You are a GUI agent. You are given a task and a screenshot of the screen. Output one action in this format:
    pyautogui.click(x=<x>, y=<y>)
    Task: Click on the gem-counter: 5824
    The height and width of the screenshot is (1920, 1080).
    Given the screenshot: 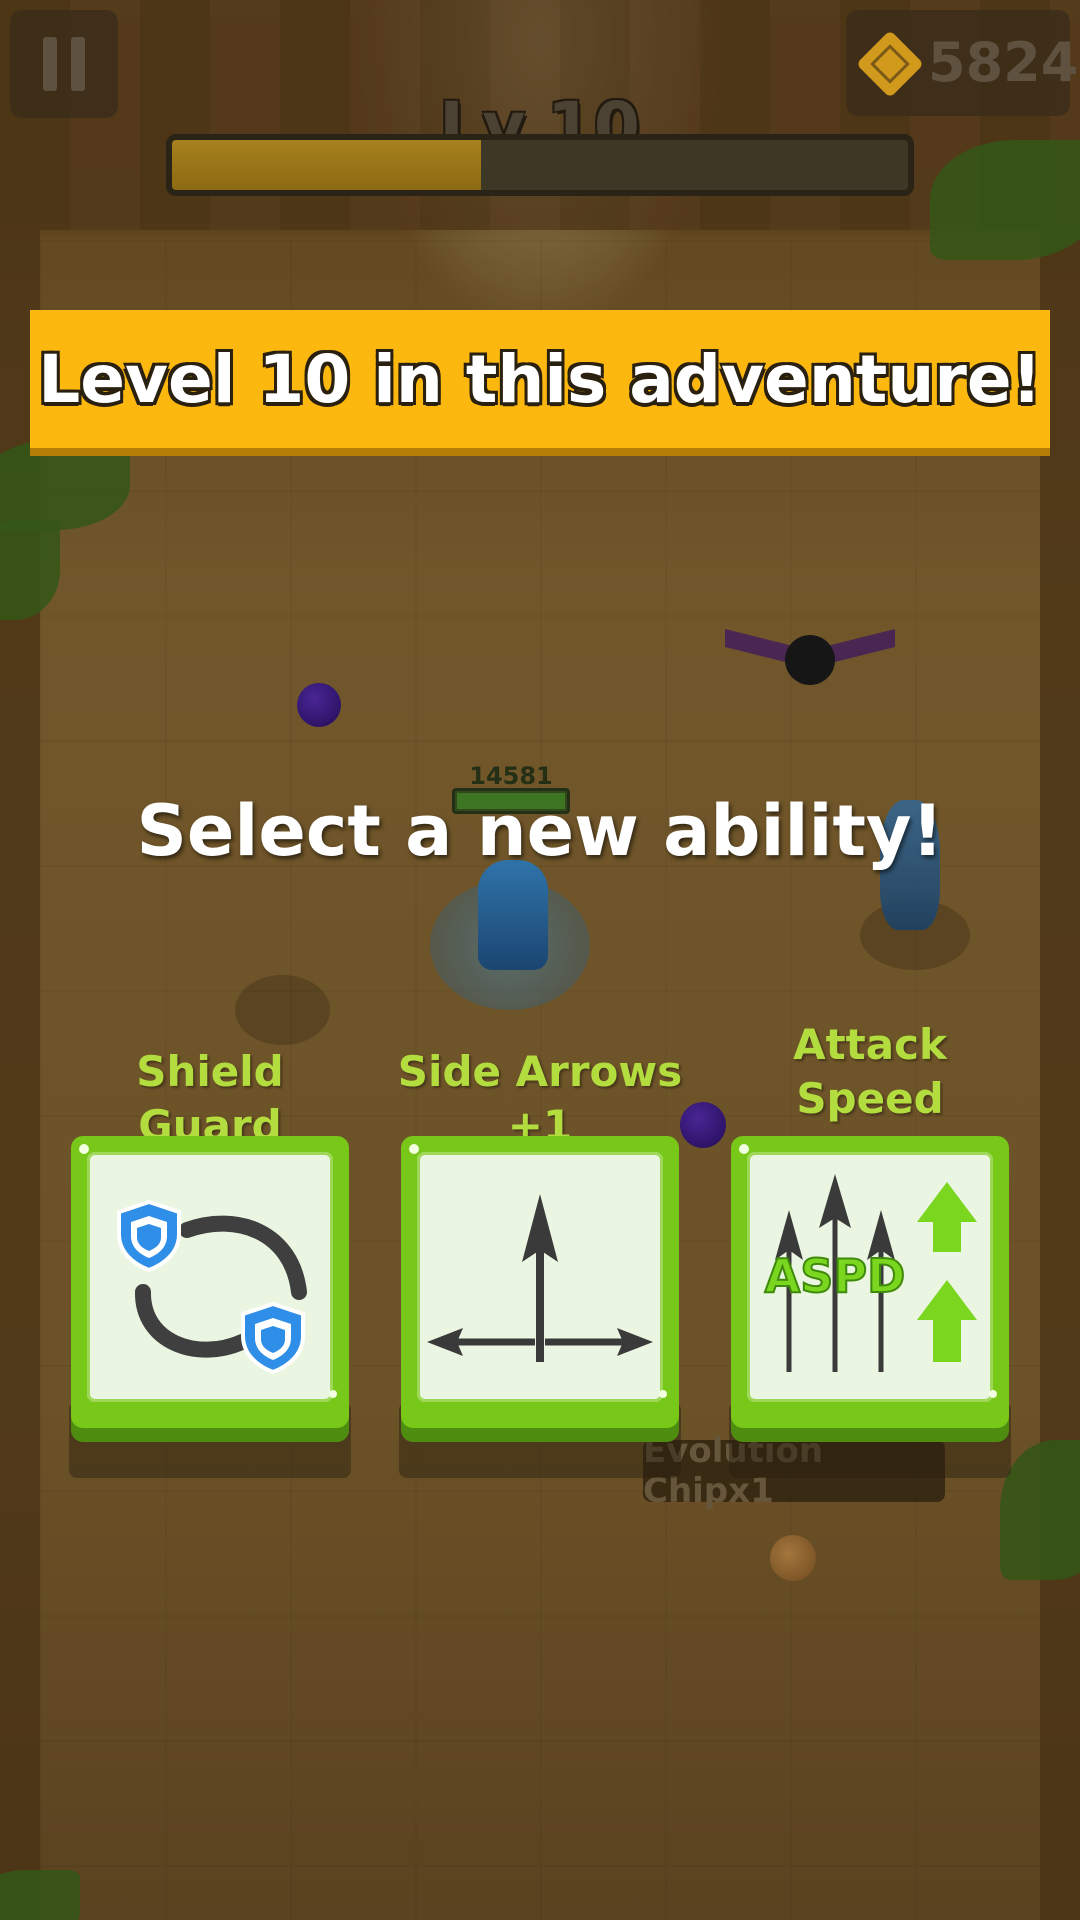 What is the action you would take?
    pyautogui.click(x=962, y=63)
    